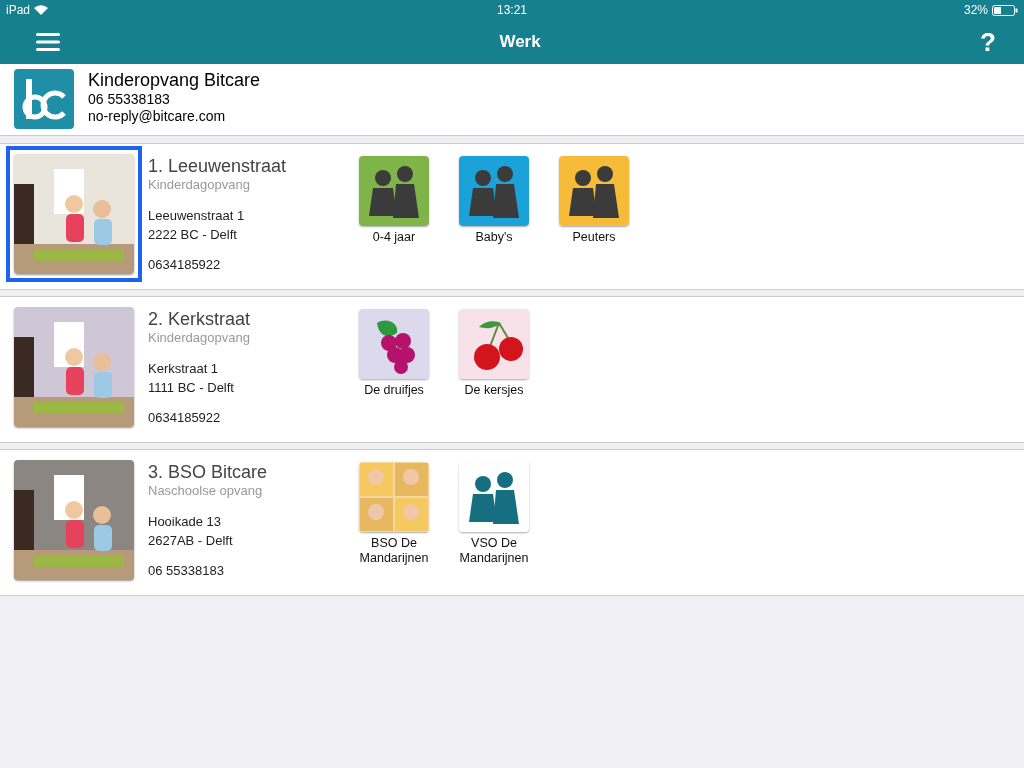 Image resolution: width=1024 pixels, height=768 pixels. Describe the element at coordinates (218, 166) in the screenshot. I see `location-name: 1. Leeuwenstraat` at that location.